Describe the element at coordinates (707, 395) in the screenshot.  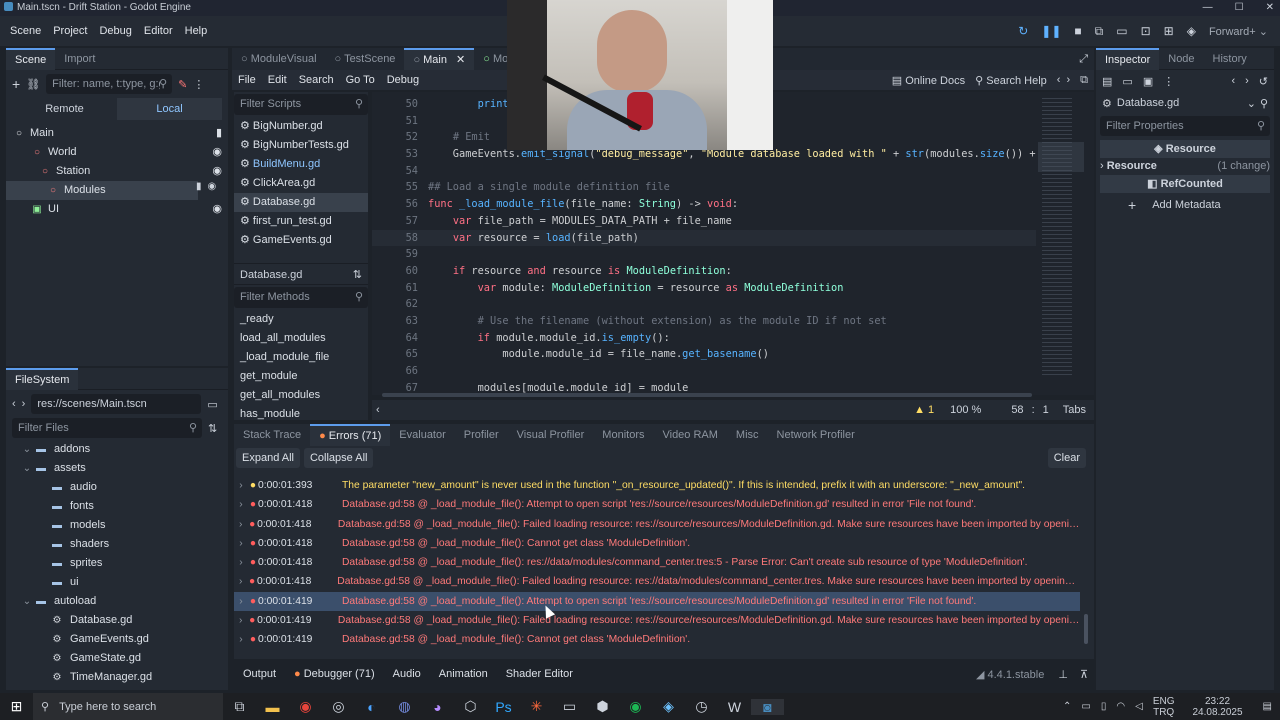
I see `horizontal-scrollbar` at that location.